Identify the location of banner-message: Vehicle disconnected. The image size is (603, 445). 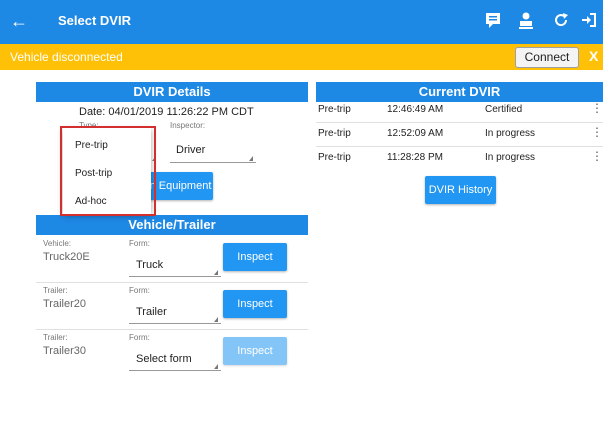
(66, 57).